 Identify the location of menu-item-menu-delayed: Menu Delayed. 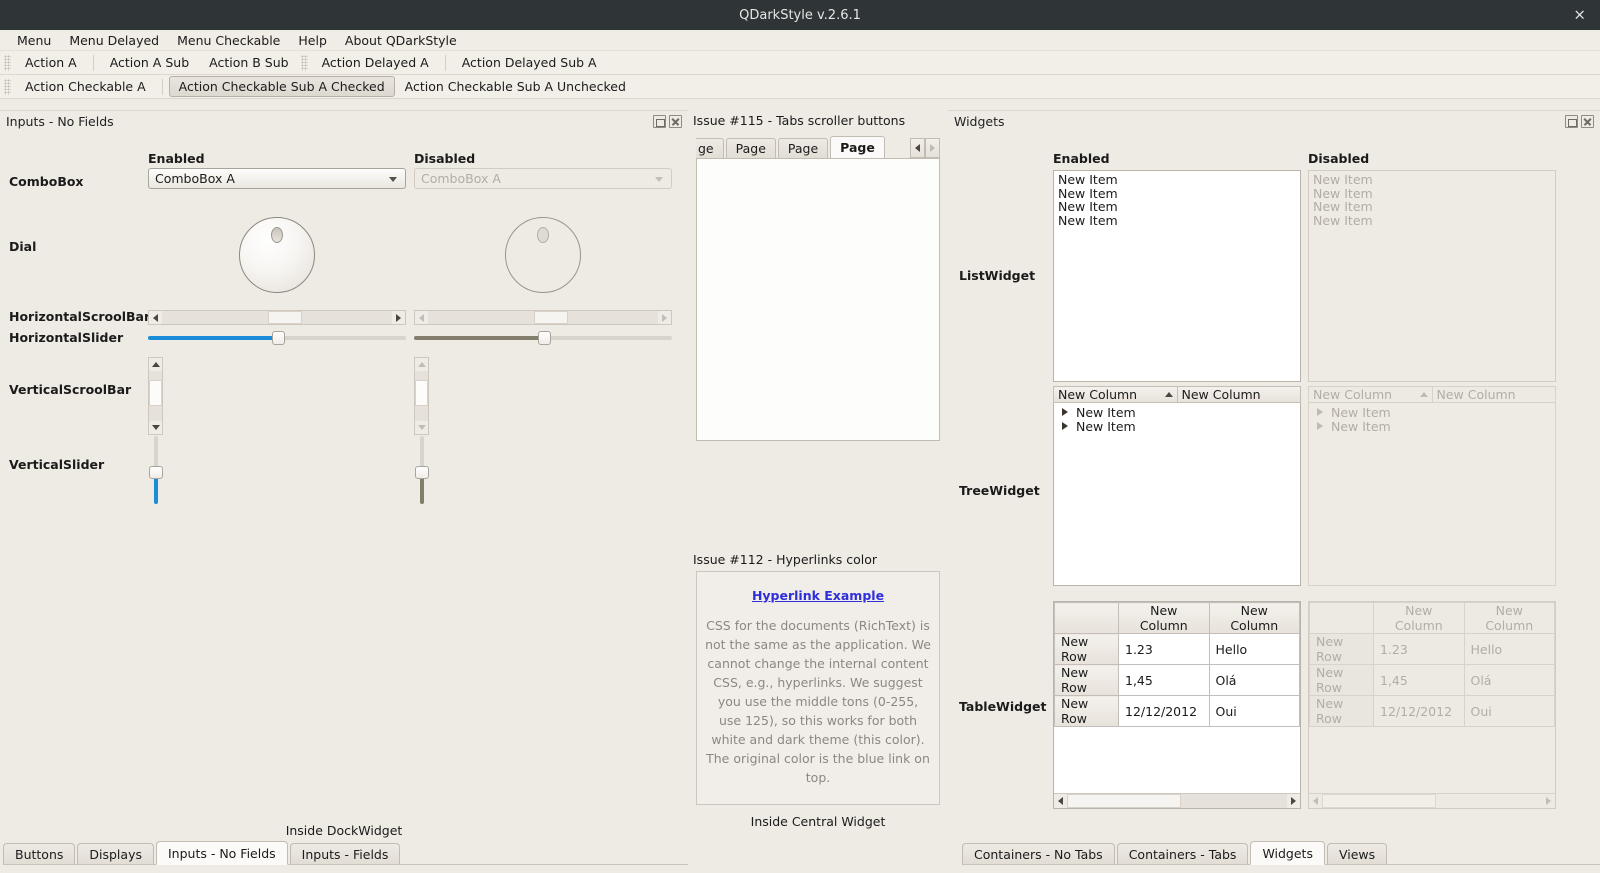
(114, 40).